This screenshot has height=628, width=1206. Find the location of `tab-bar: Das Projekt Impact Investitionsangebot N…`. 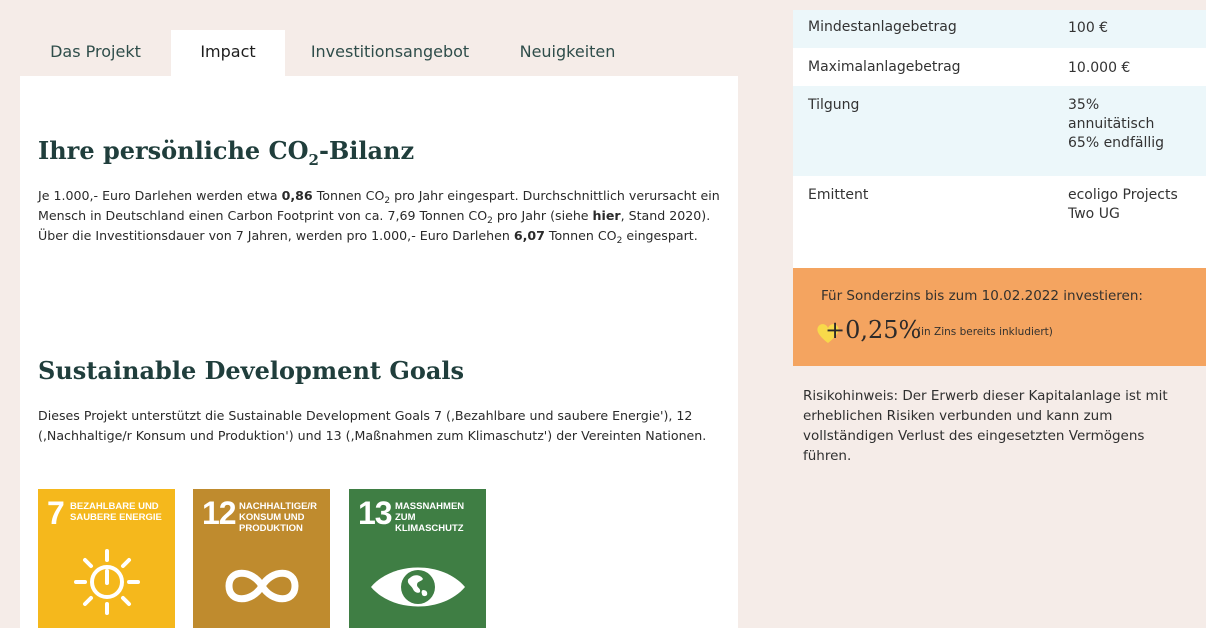

tab-bar: Das Projekt Impact Investitionsangebot N… is located at coordinates (330, 53).